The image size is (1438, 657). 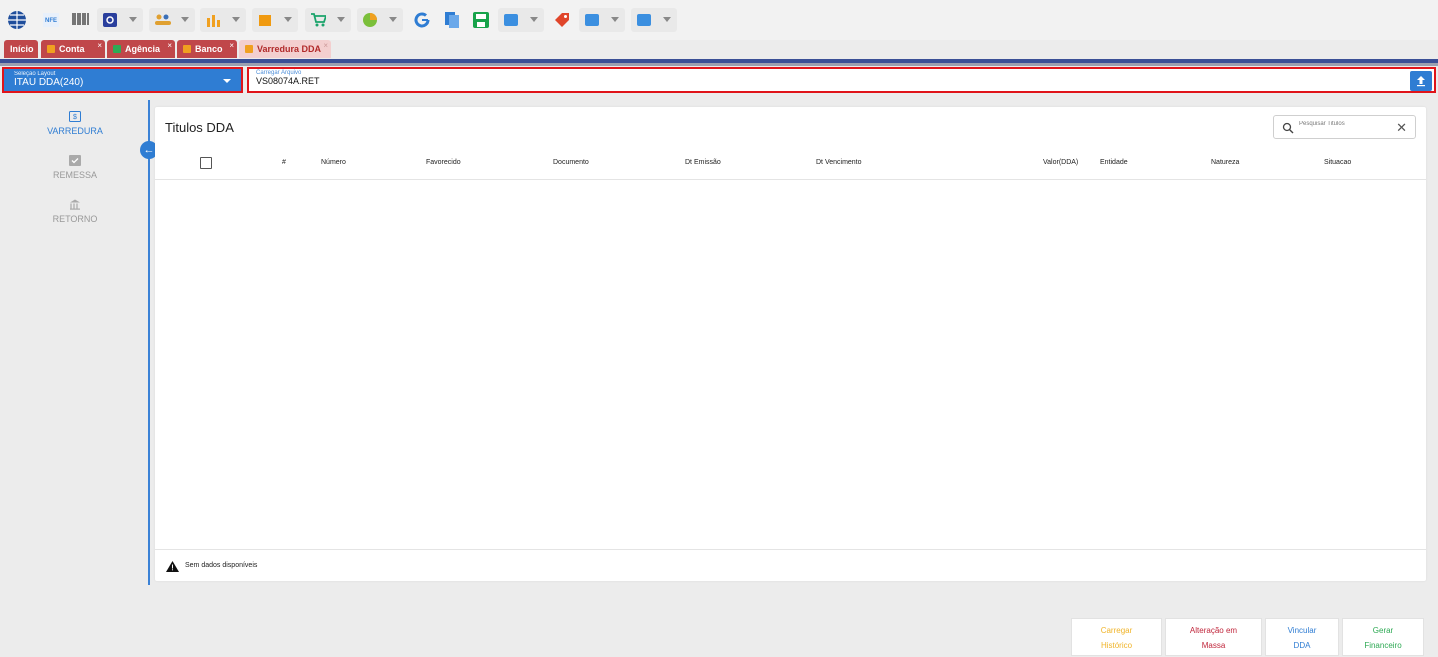 I want to click on chart-menu, so click(x=223, y=20).